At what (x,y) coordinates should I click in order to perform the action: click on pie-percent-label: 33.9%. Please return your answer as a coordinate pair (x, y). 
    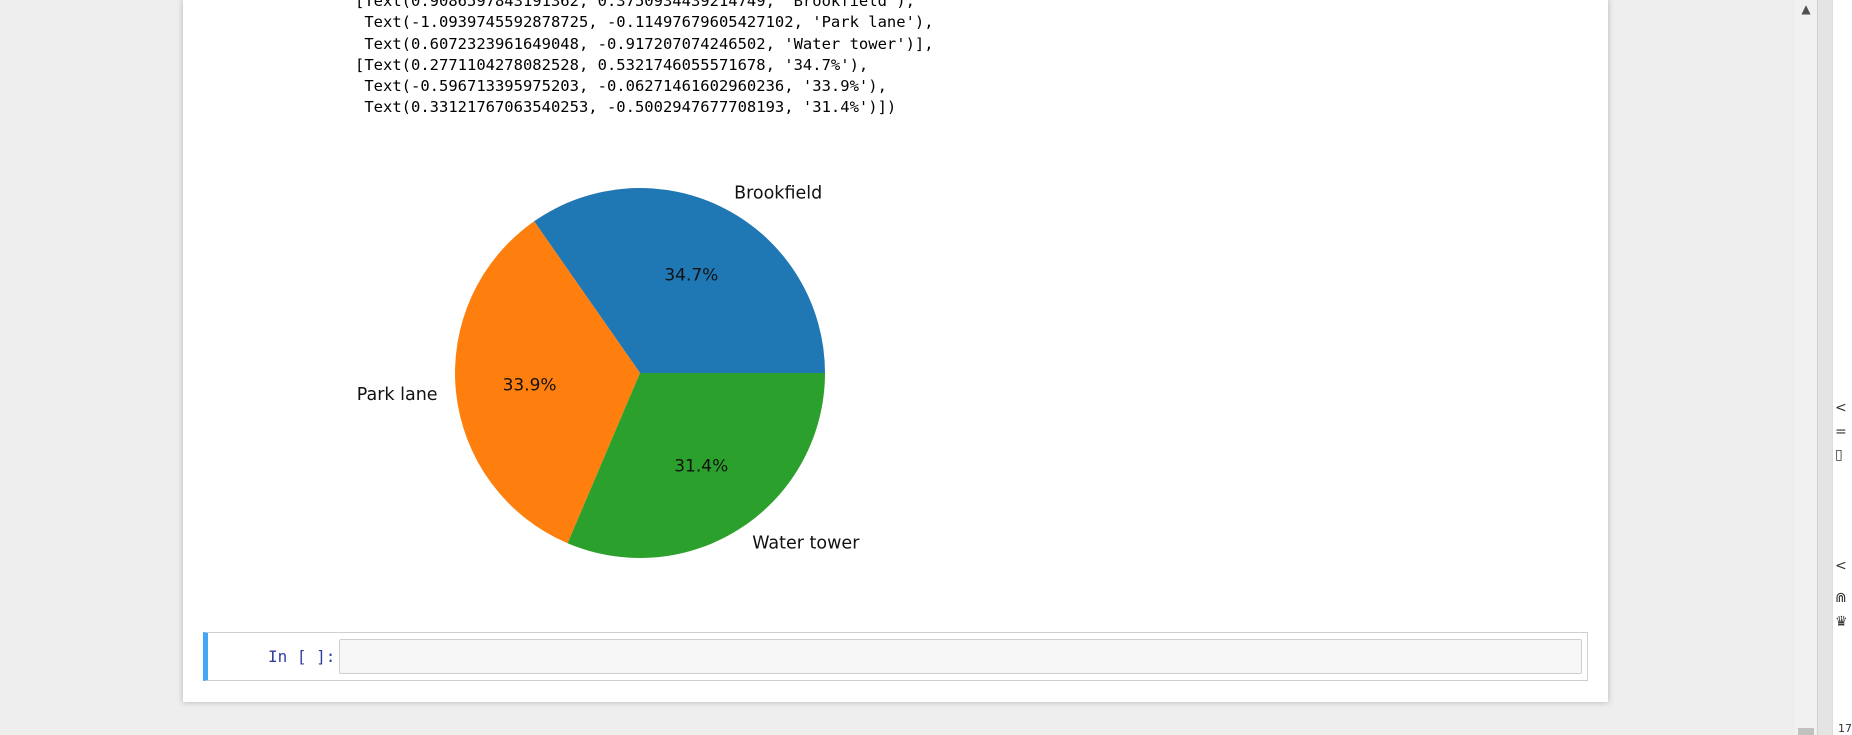
    Looking at the image, I should click on (530, 385).